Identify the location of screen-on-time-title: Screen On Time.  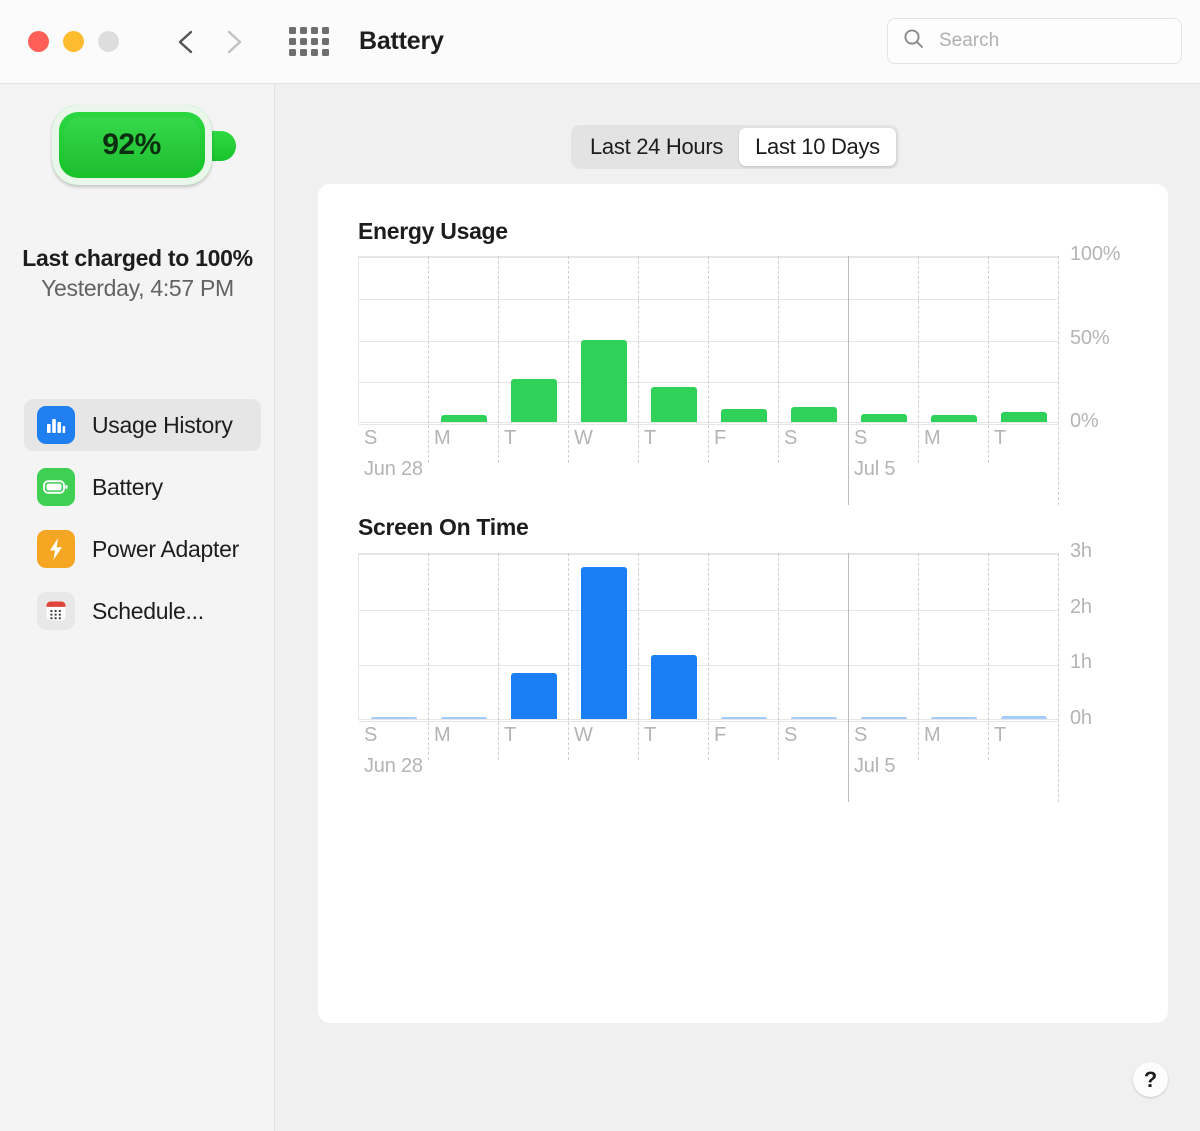
(443, 527).